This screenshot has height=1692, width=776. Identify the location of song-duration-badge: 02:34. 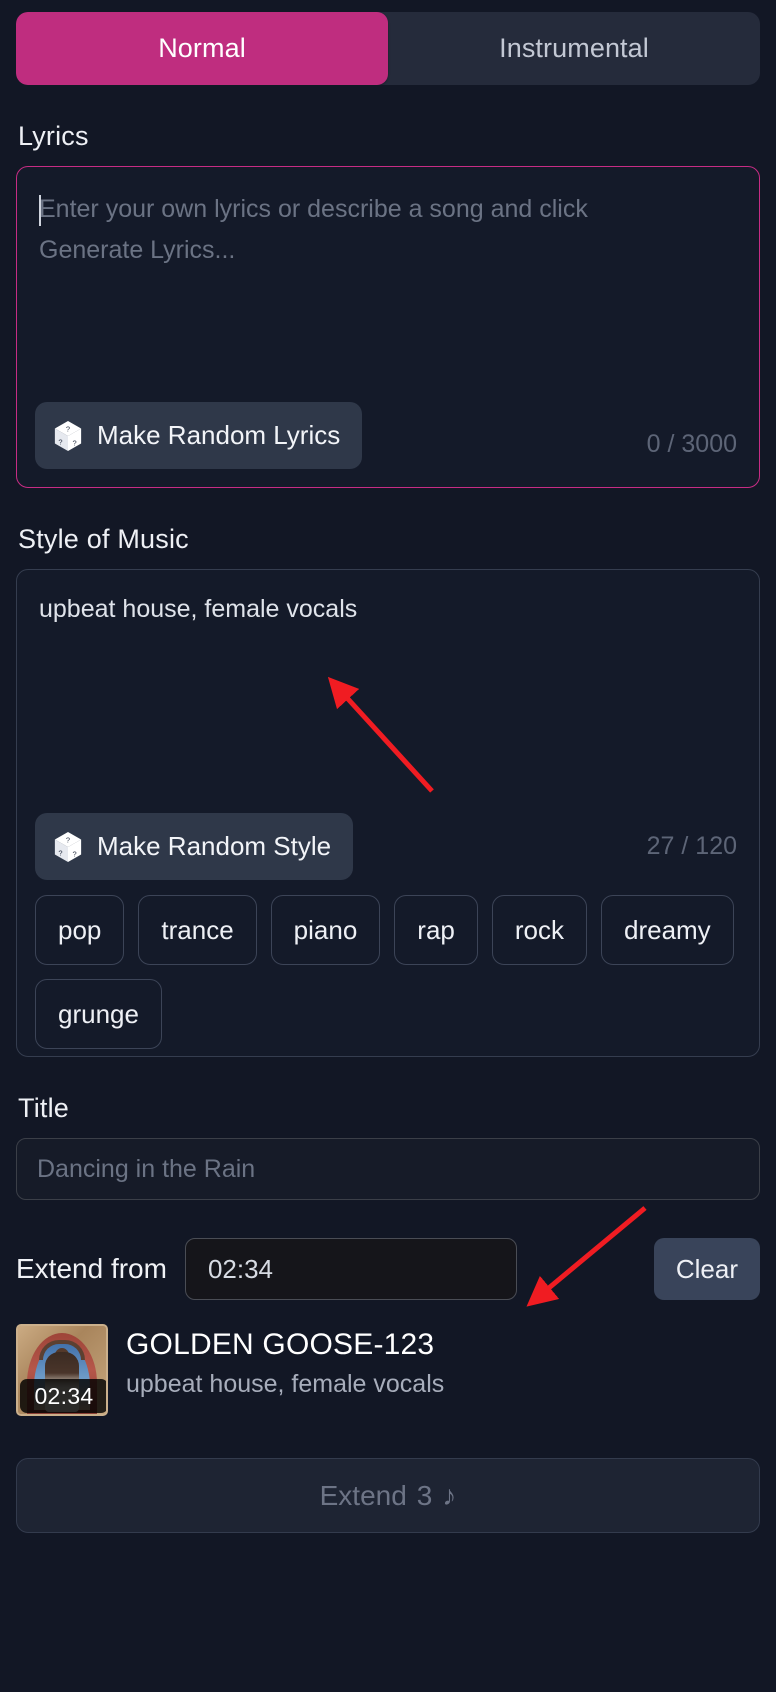
(63, 1396).